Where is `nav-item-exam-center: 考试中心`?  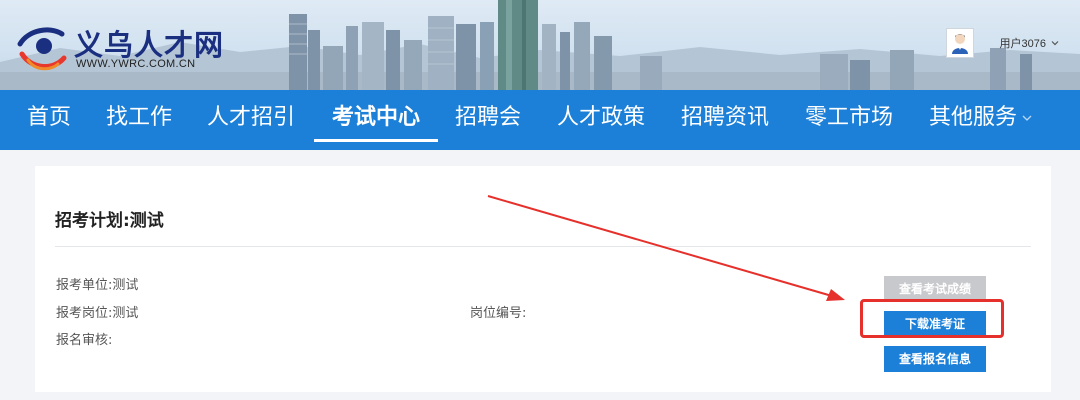 nav-item-exam-center: 考试中心 is located at coordinates (376, 120).